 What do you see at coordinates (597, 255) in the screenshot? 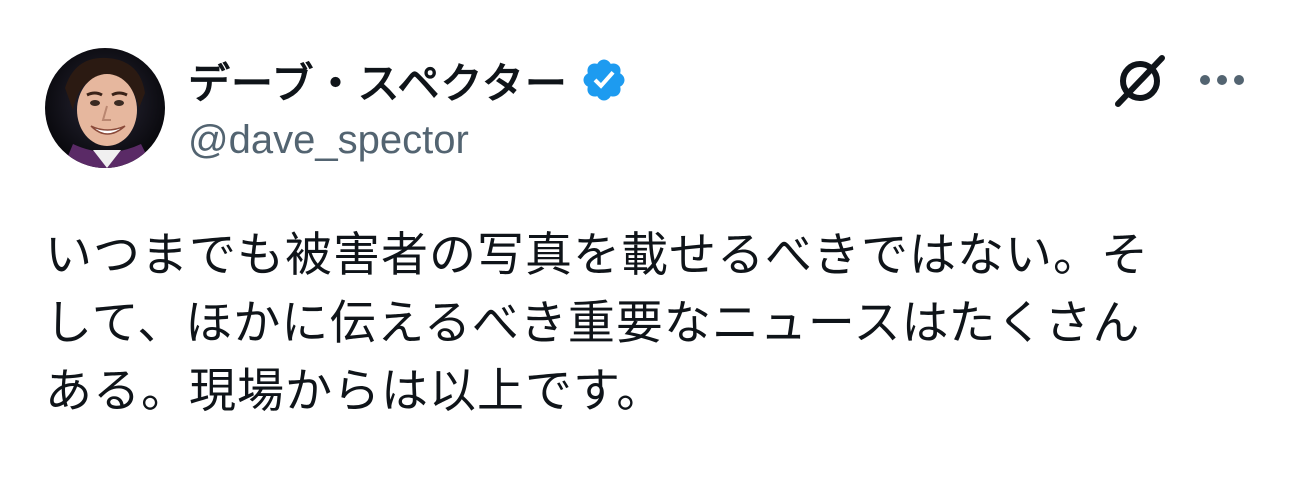
I see `tweet-text-line: いつまでも被害者の写真を載せるべきではない。そ` at bounding box center [597, 255].